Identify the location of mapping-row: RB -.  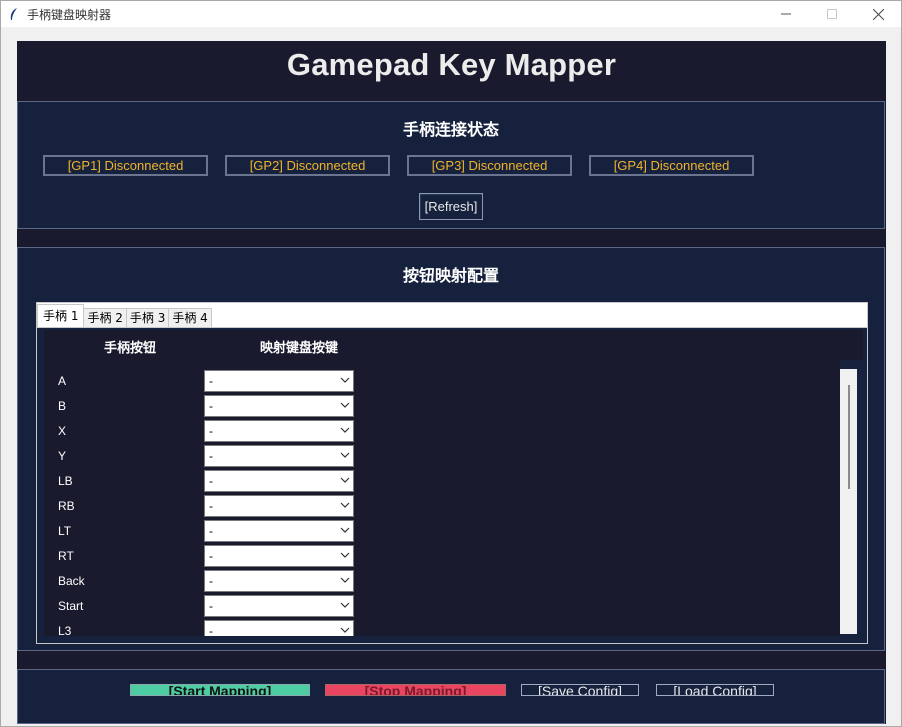
(442, 507).